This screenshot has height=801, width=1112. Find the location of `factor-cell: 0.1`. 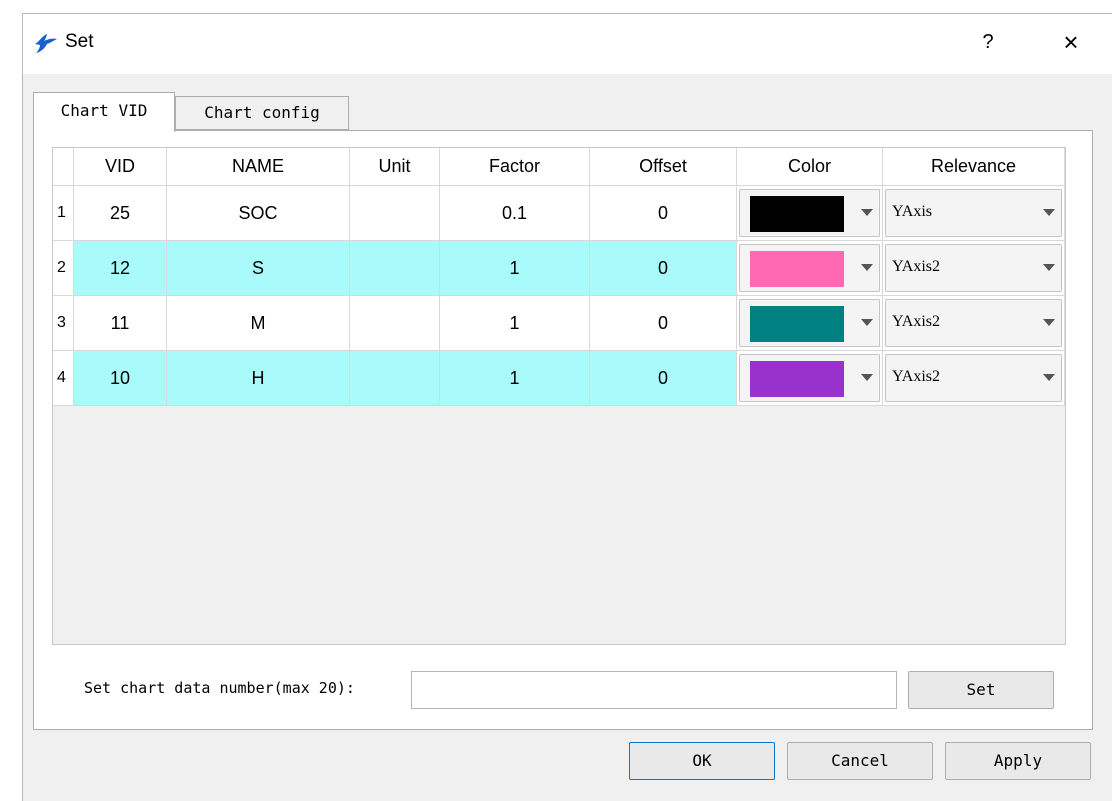

factor-cell: 0.1 is located at coordinates (514, 213).